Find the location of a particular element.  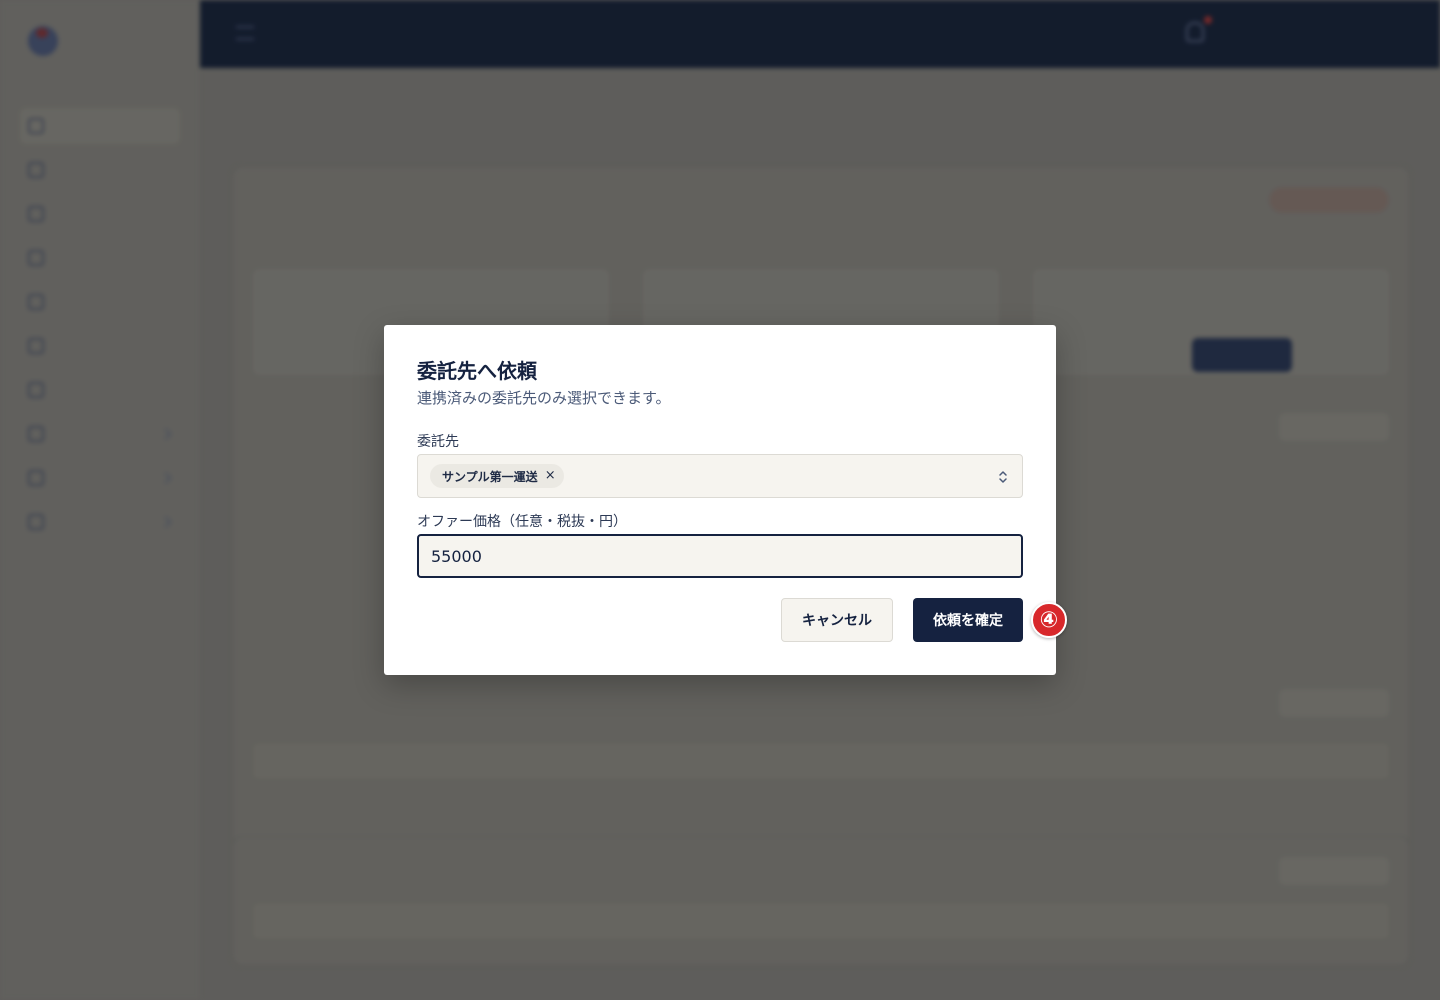

offer-price-input is located at coordinates (720, 556).